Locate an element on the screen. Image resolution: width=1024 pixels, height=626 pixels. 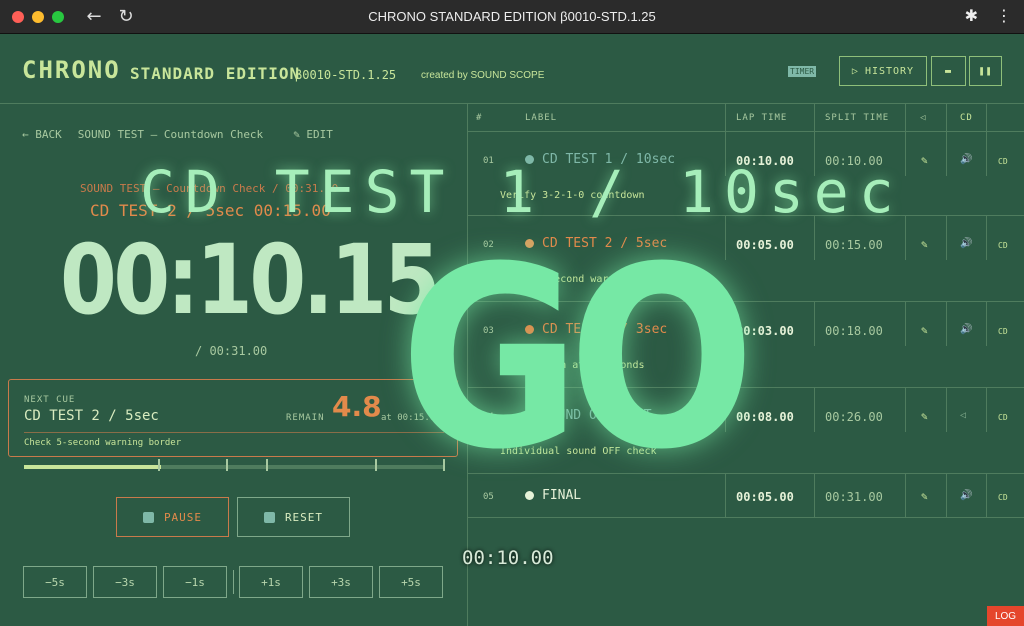
step-divider is located at coordinates (233, 582).